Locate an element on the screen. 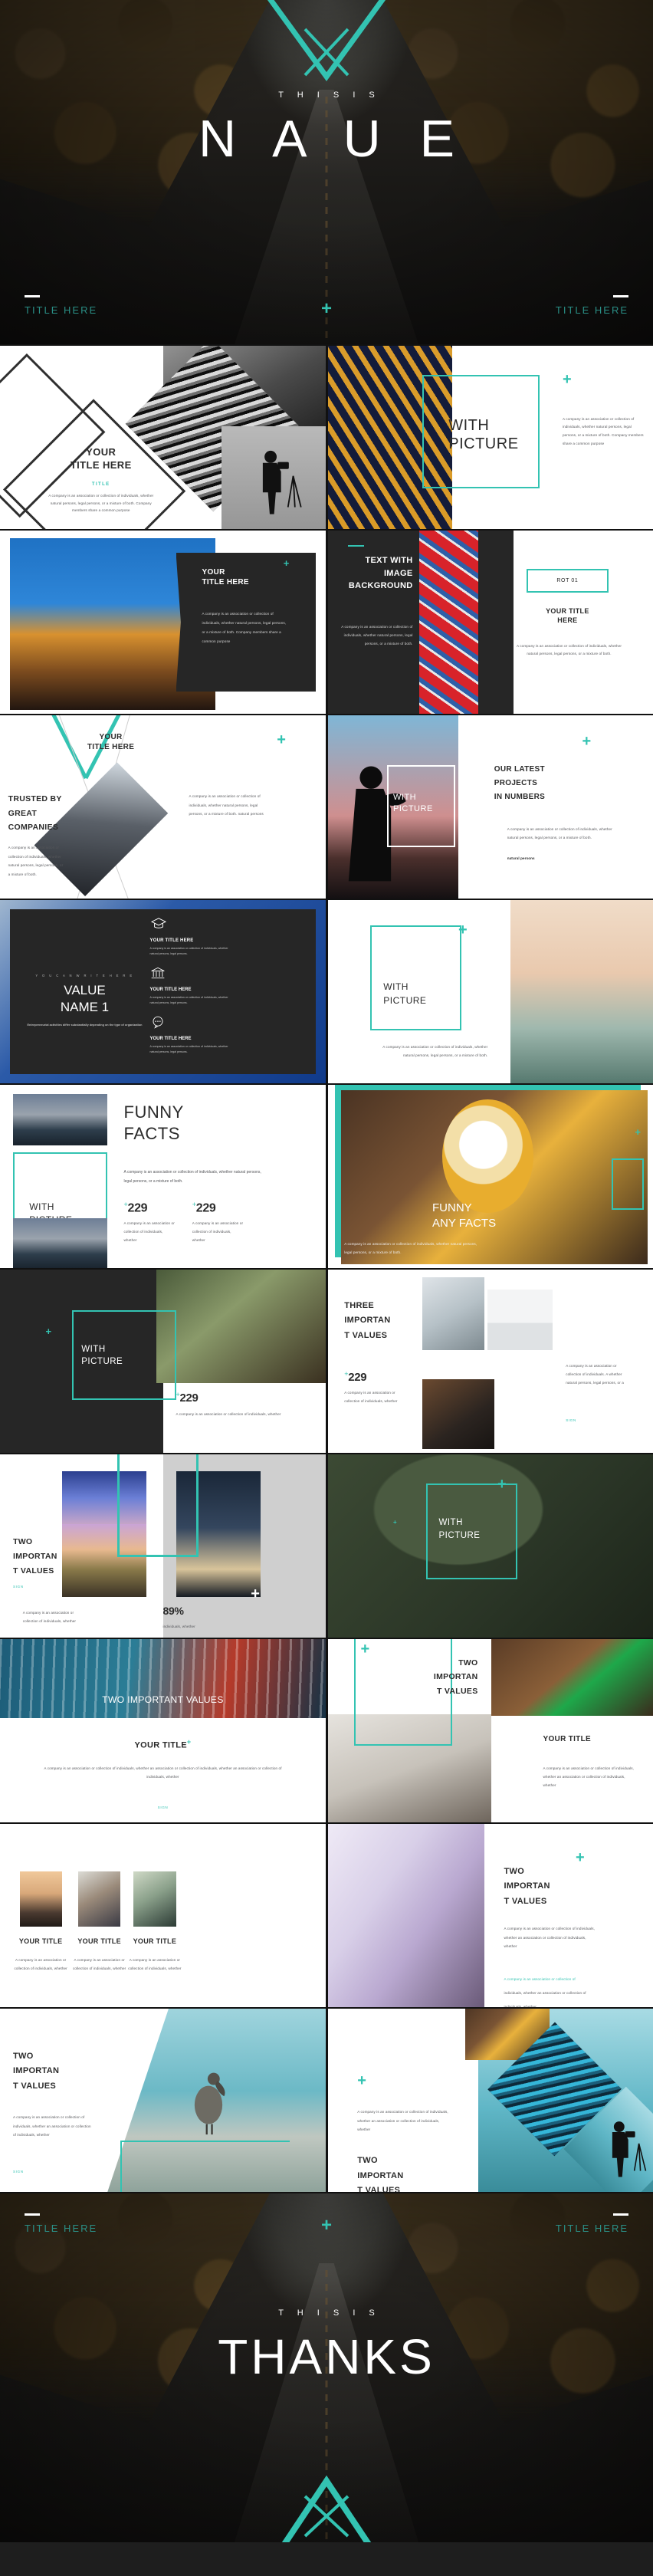 This screenshot has width=653, height=2576. slide-with-picture-aerial: + + WITH PICTURE is located at coordinates (491, 1546).